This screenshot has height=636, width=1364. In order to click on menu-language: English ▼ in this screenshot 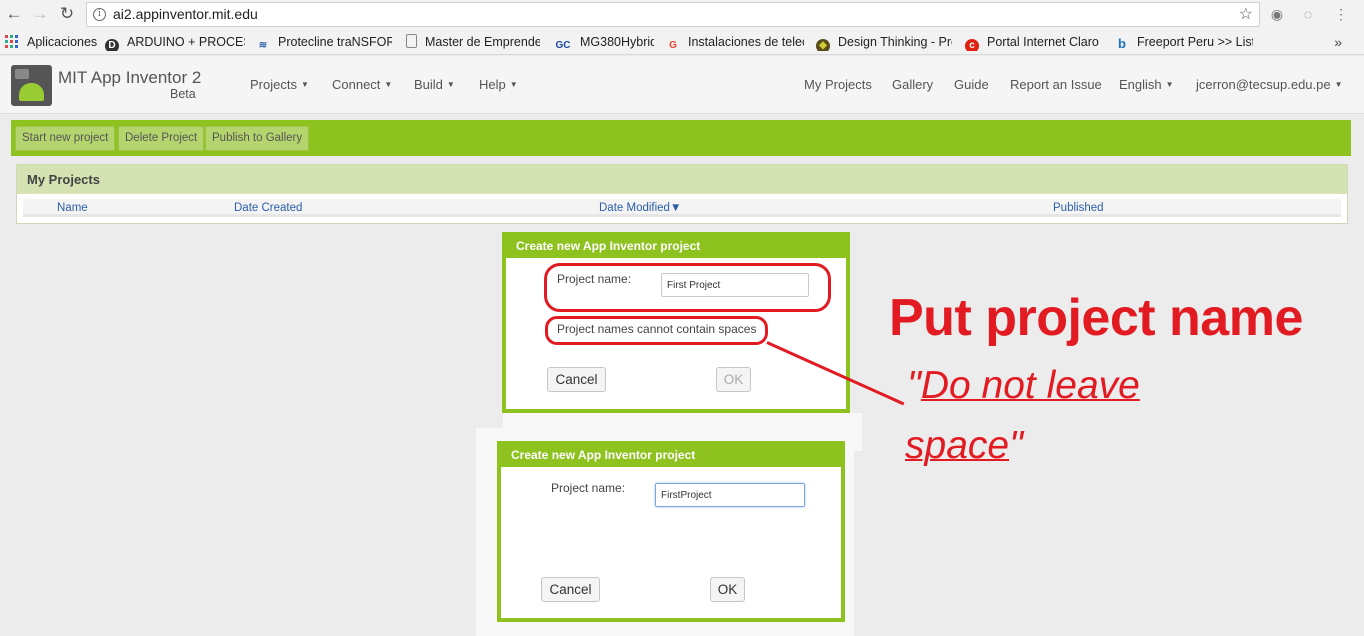, I will do `click(1146, 84)`.